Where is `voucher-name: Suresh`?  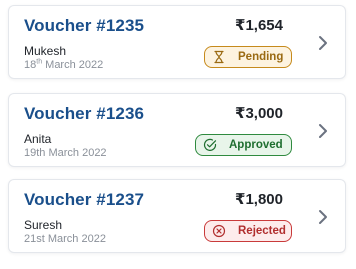 voucher-name: Suresh is located at coordinates (43, 225).